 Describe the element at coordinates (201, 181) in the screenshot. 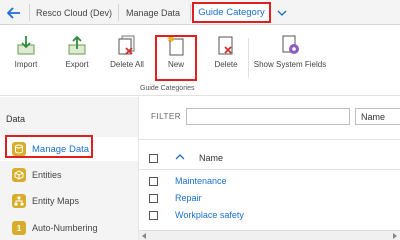

I see `row-name-link: Maintenance` at that location.